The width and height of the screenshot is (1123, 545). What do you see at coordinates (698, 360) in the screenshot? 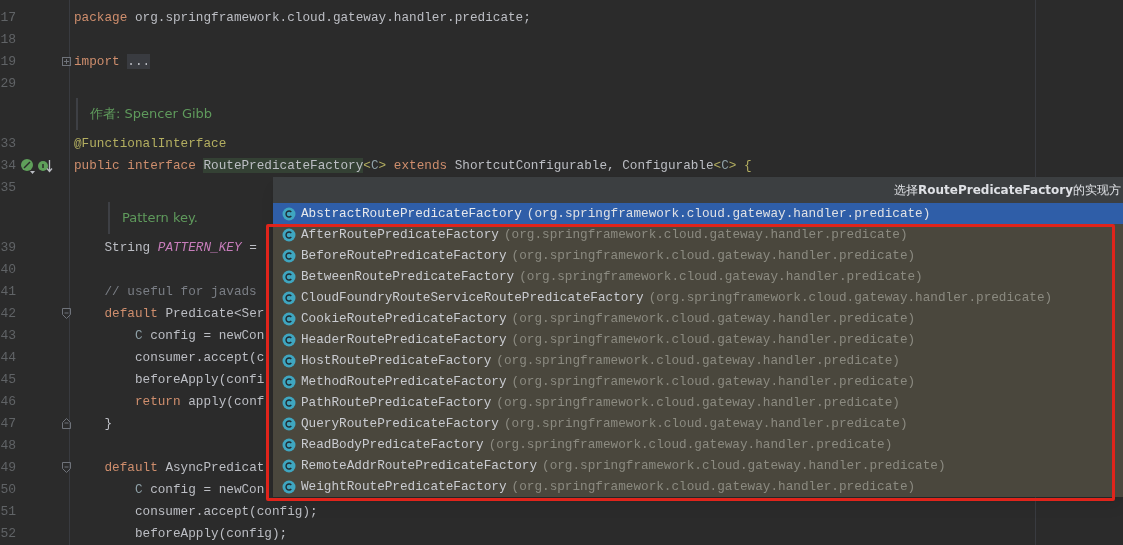
I see `popup-item: HostRoutePredicateFactory (org.springframework.cloud.gateway.handler.predicate)` at bounding box center [698, 360].